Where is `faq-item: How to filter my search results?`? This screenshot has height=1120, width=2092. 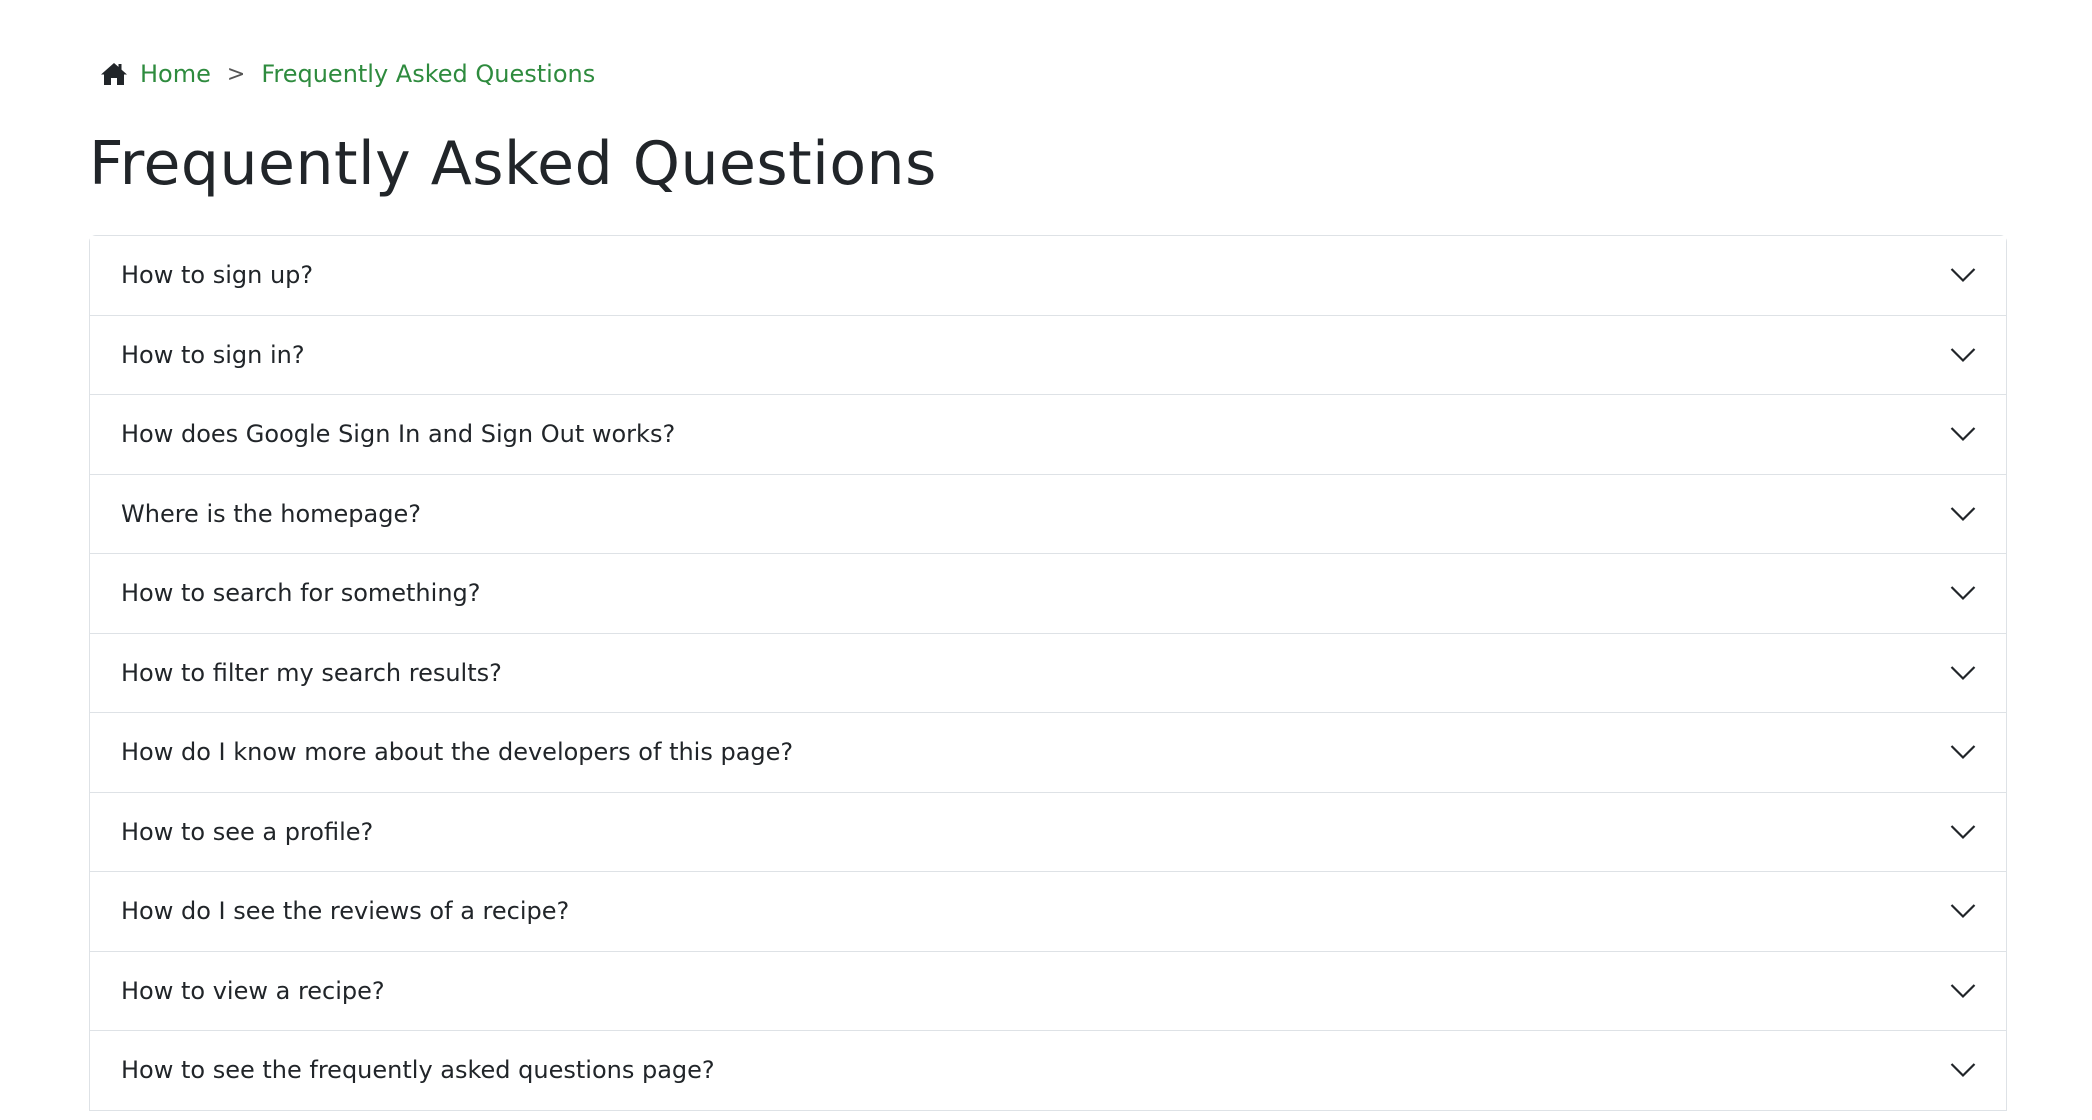
faq-item: How to filter my search results? is located at coordinates (1048, 673).